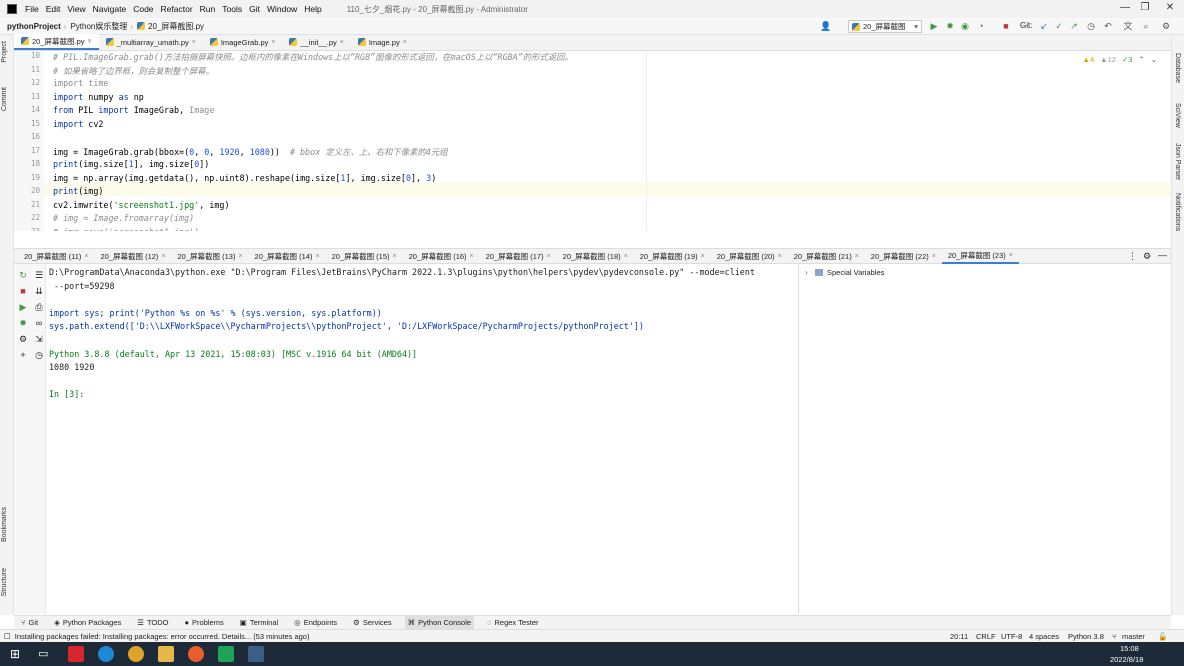 This screenshot has width=1184, height=666. I want to click on tool-window-todo: ☰ TODO, so click(152, 622).